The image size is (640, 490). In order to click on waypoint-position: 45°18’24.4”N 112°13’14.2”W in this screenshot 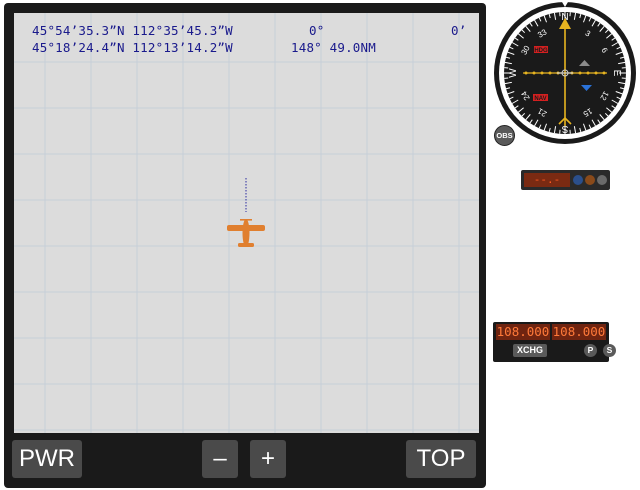, I will do `click(132, 47)`.